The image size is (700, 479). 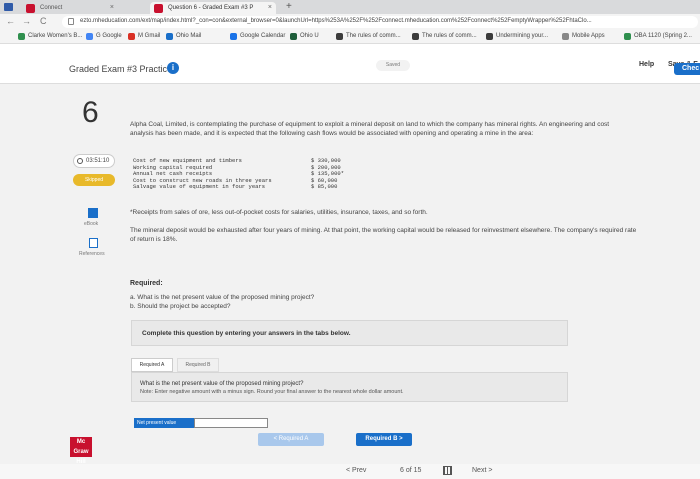 I want to click on bookmark-item: Ohio U, so click(x=304, y=36).